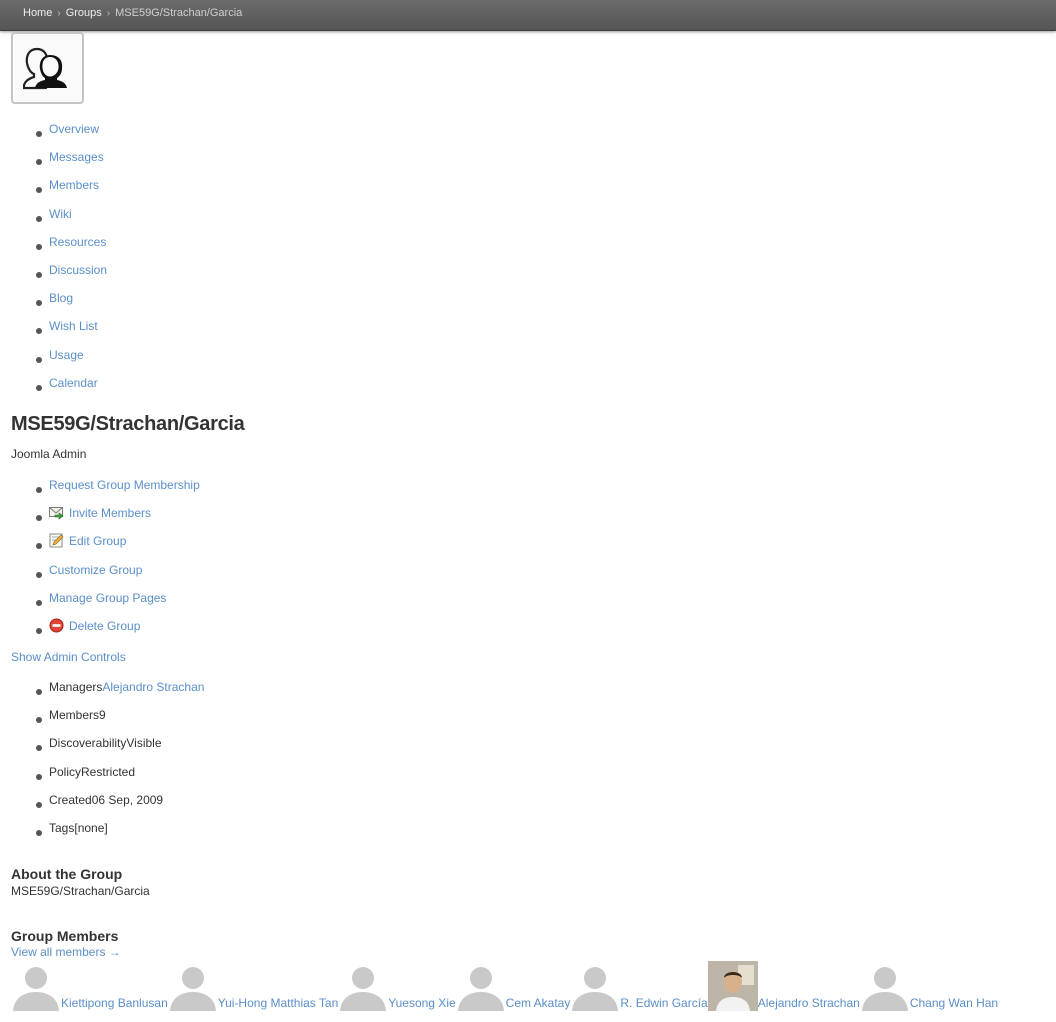  What do you see at coordinates (49, 454) in the screenshot?
I see `group-owner: Joomla Admin` at bounding box center [49, 454].